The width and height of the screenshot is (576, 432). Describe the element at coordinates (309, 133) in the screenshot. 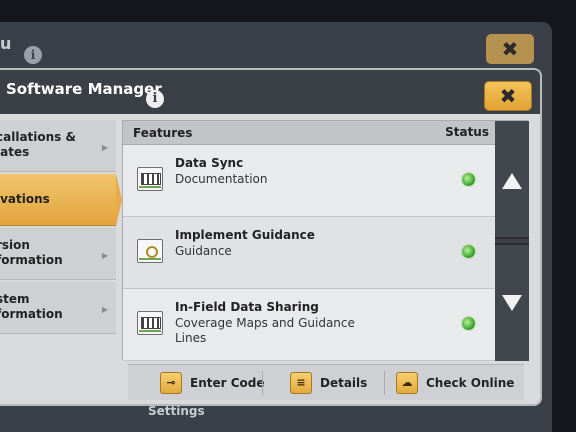

I see `list-header: Features Status` at that location.